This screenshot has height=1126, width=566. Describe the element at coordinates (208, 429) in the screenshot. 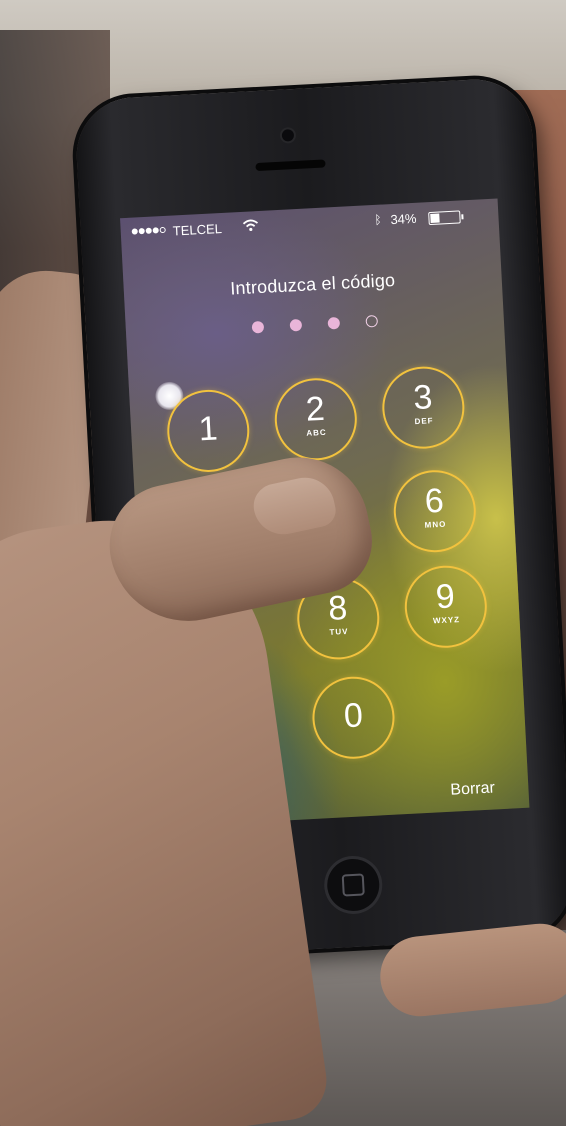

I see `key-digit: 1` at that location.